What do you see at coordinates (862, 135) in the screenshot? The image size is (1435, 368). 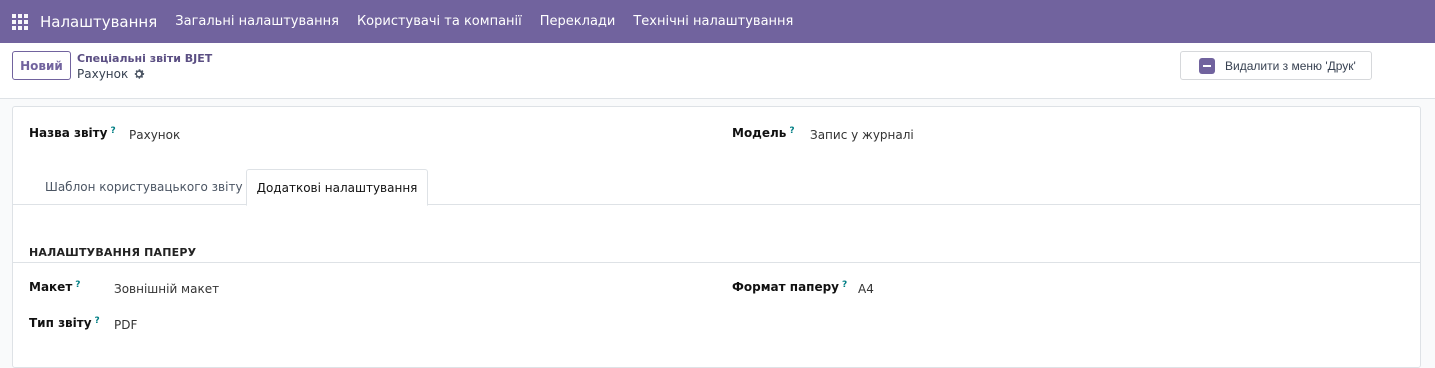 I see `model-field: Запис у журналі` at bounding box center [862, 135].